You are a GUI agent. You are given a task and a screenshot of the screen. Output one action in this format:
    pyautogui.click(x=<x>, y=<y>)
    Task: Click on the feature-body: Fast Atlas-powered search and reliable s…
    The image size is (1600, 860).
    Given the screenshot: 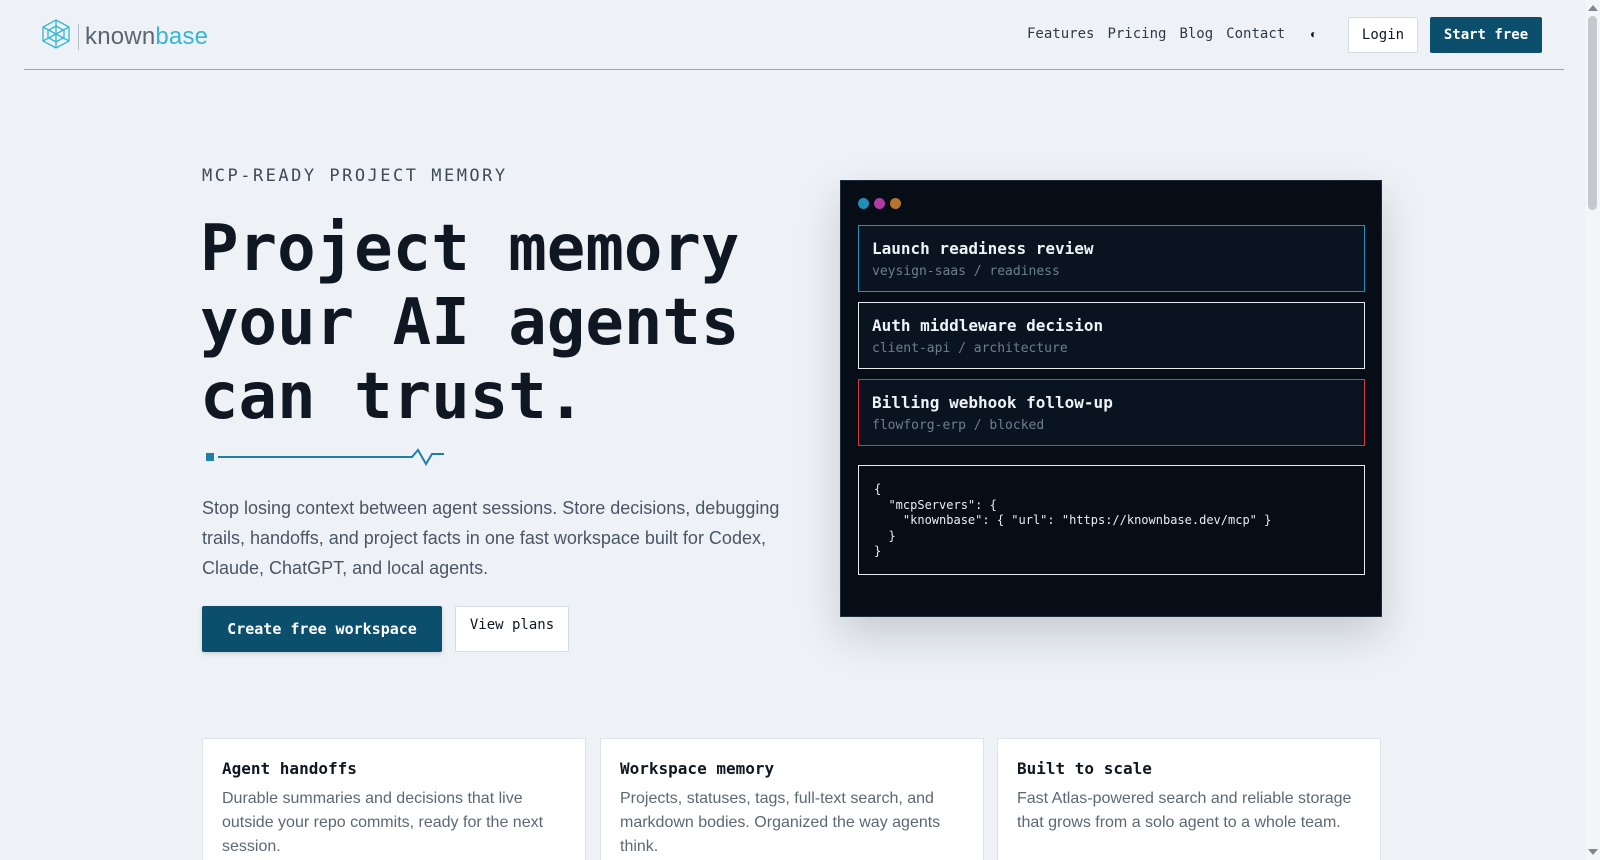 What is the action you would take?
    pyautogui.click(x=1184, y=810)
    